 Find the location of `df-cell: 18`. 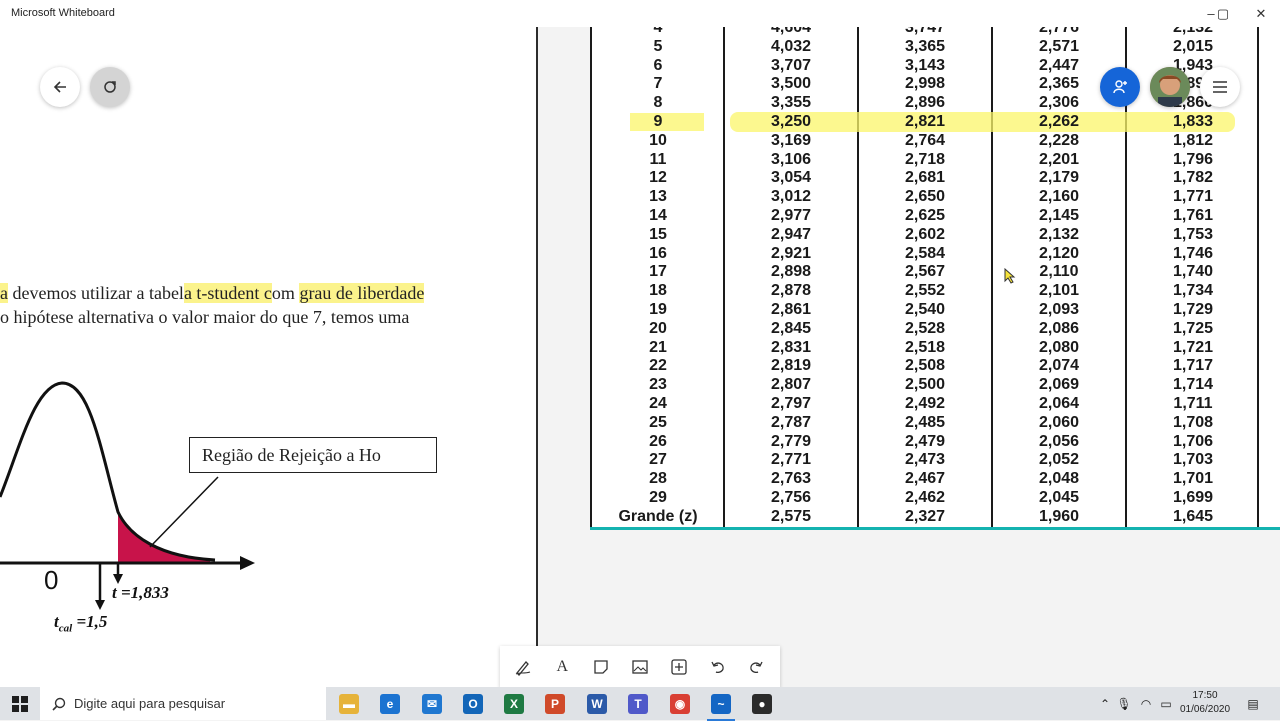

df-cell: 18 is located at coordinates (658, 291).